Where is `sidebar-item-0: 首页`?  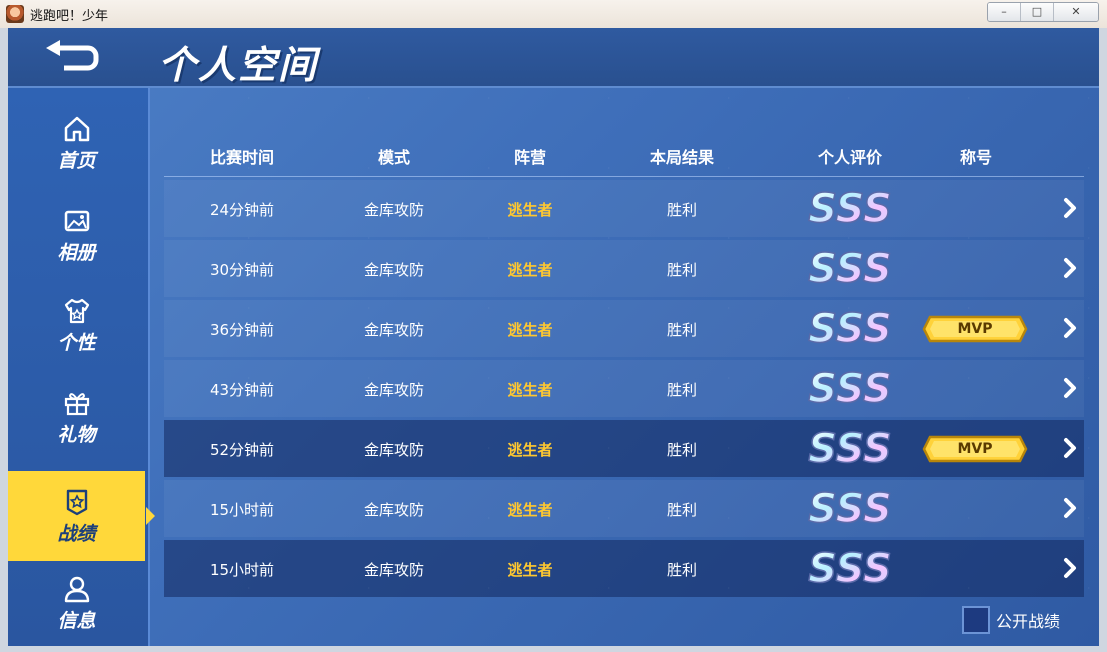
sidebar-item-0: 首页 is located at coordinates (76, 141).